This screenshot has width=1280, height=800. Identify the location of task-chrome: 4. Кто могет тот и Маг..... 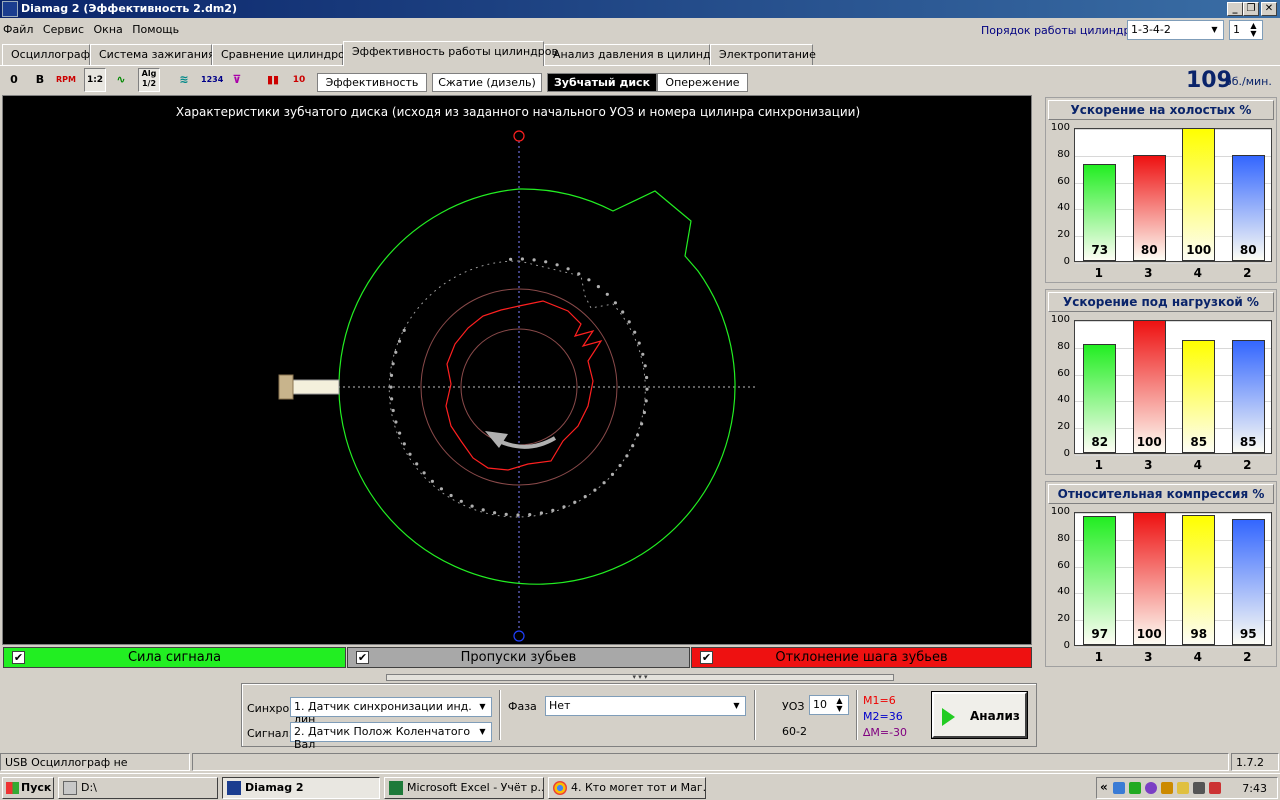
(627, 788).